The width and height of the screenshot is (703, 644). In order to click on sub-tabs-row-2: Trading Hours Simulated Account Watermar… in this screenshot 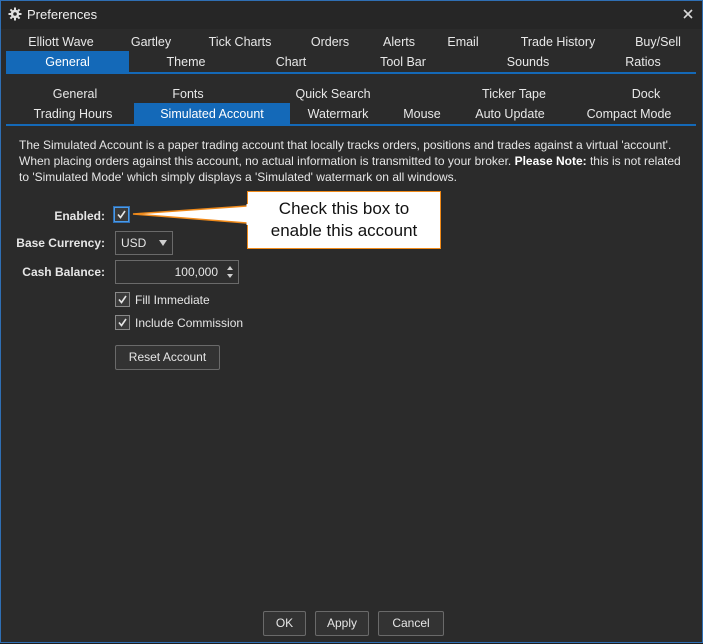, I will do `click(351, 114)`.